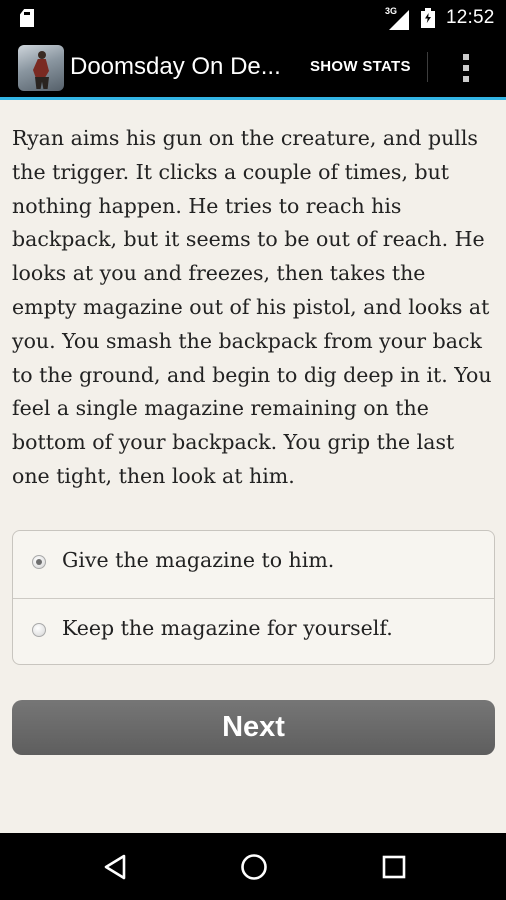 The image size is (506, 900). I want to click on home-icon, so click(254, 867).